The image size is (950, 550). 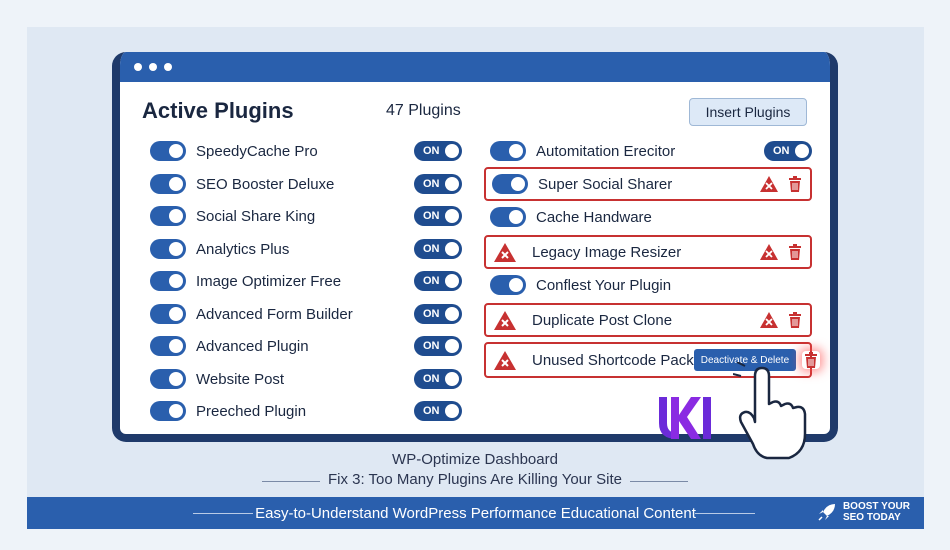 I want to click on plugin-row: Automitation Erecitor ON, so click(x=648, y=151).